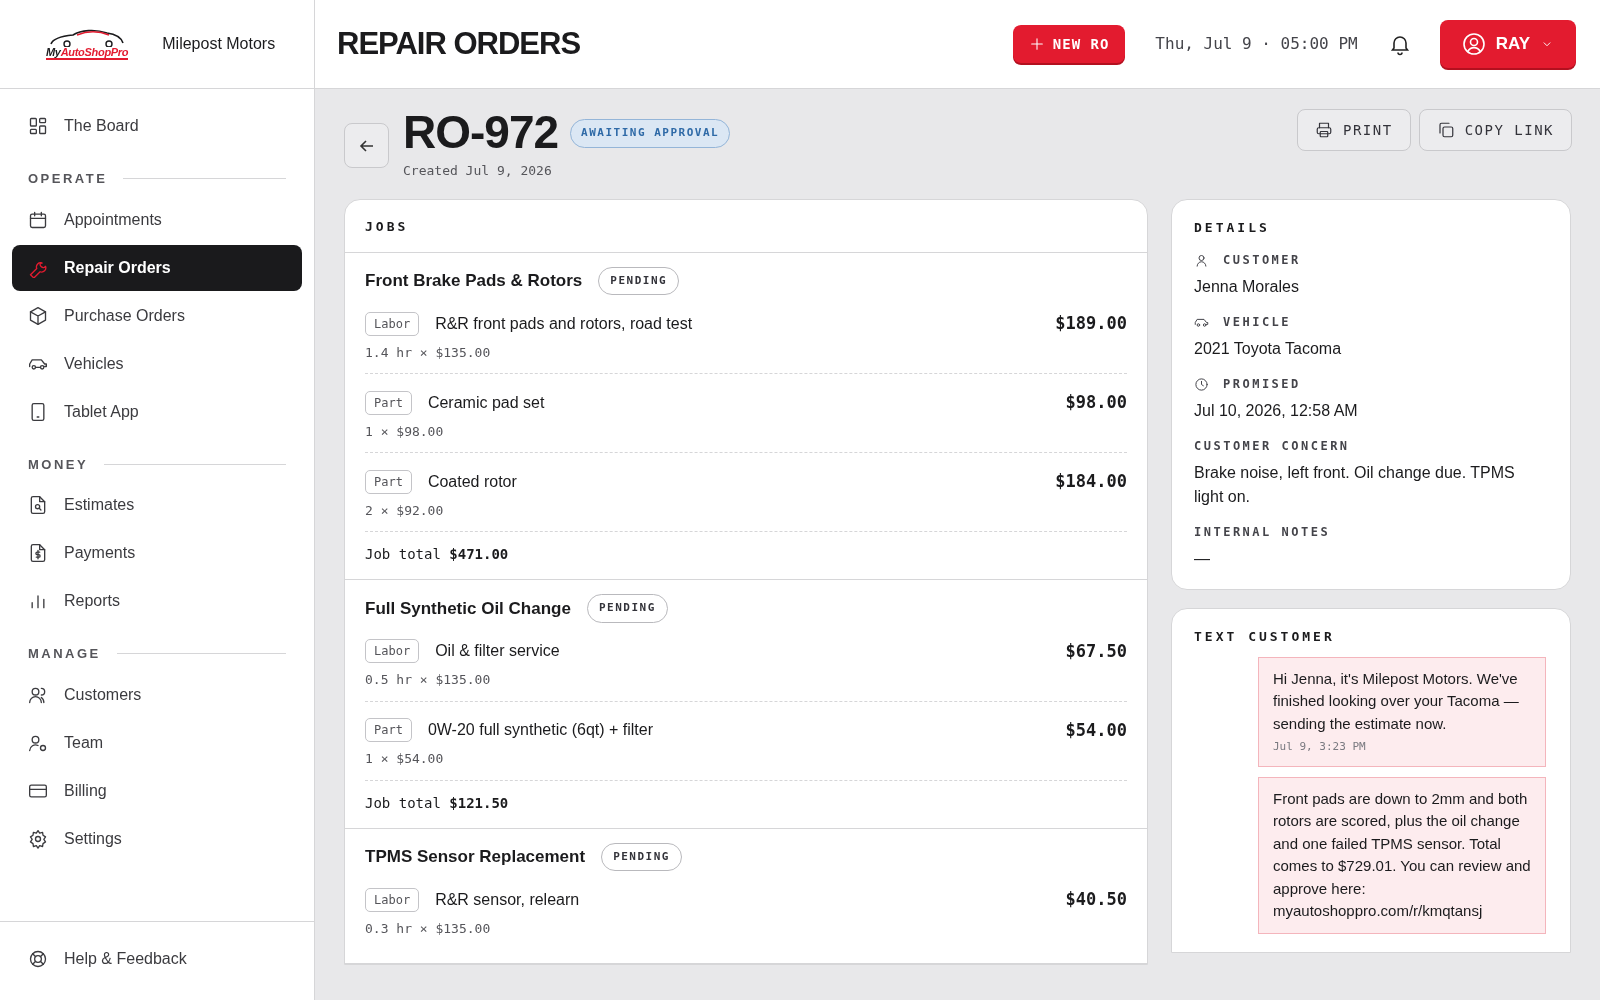 The width and height of the screenshot is (1600, 1000). What do you see at coordinates (387, 226) in the screenshot?
I see `card-title: JOBS` at bounding box center [387, 226].